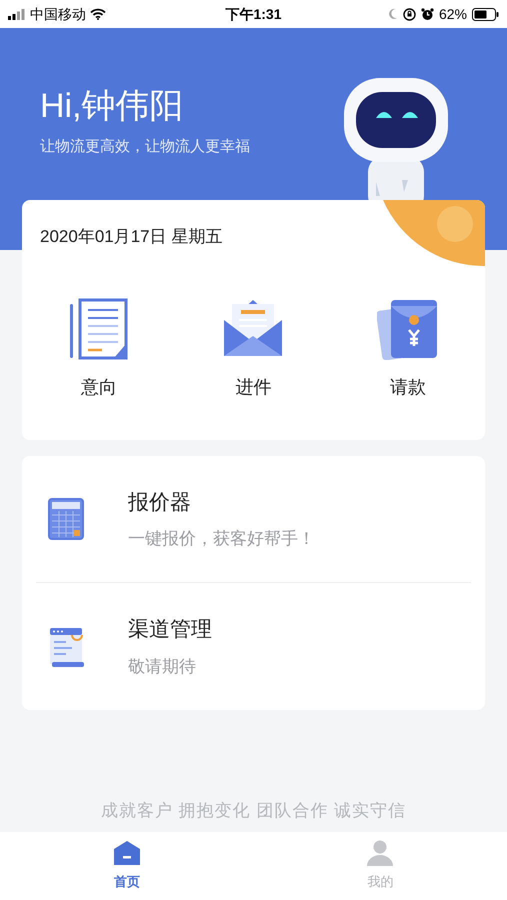  What do you see at coordinates (485, 14) in the screenshot?
I see `battery-icon` at bounding box center [485, 14].